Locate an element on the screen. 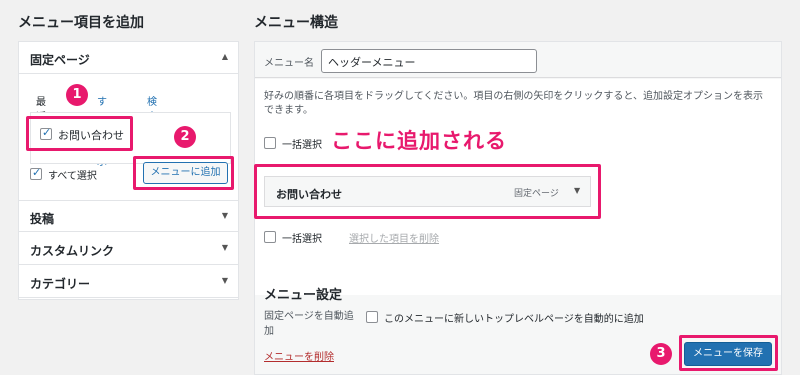 This screenshot has height=375, width=800. step-1-badge: 1 is located at coordinates (77, 95).